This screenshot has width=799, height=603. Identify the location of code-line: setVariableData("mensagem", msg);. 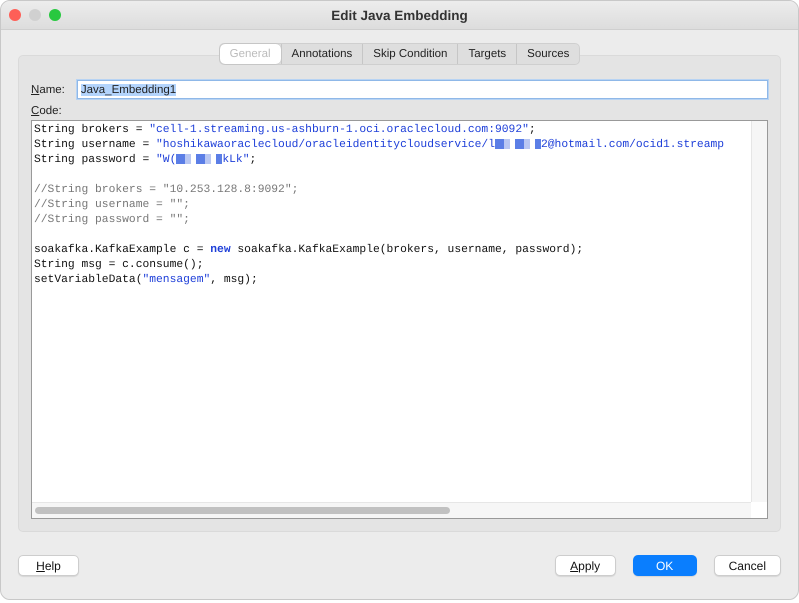
(146, 280).